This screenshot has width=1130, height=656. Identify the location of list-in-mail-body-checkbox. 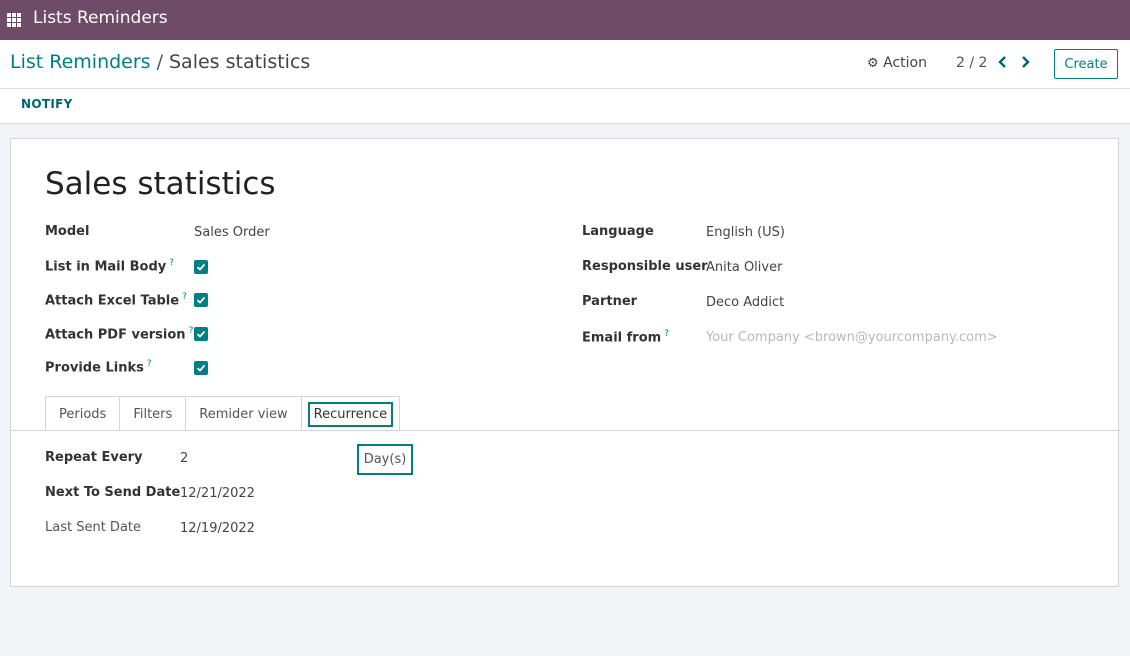
(201, 267).